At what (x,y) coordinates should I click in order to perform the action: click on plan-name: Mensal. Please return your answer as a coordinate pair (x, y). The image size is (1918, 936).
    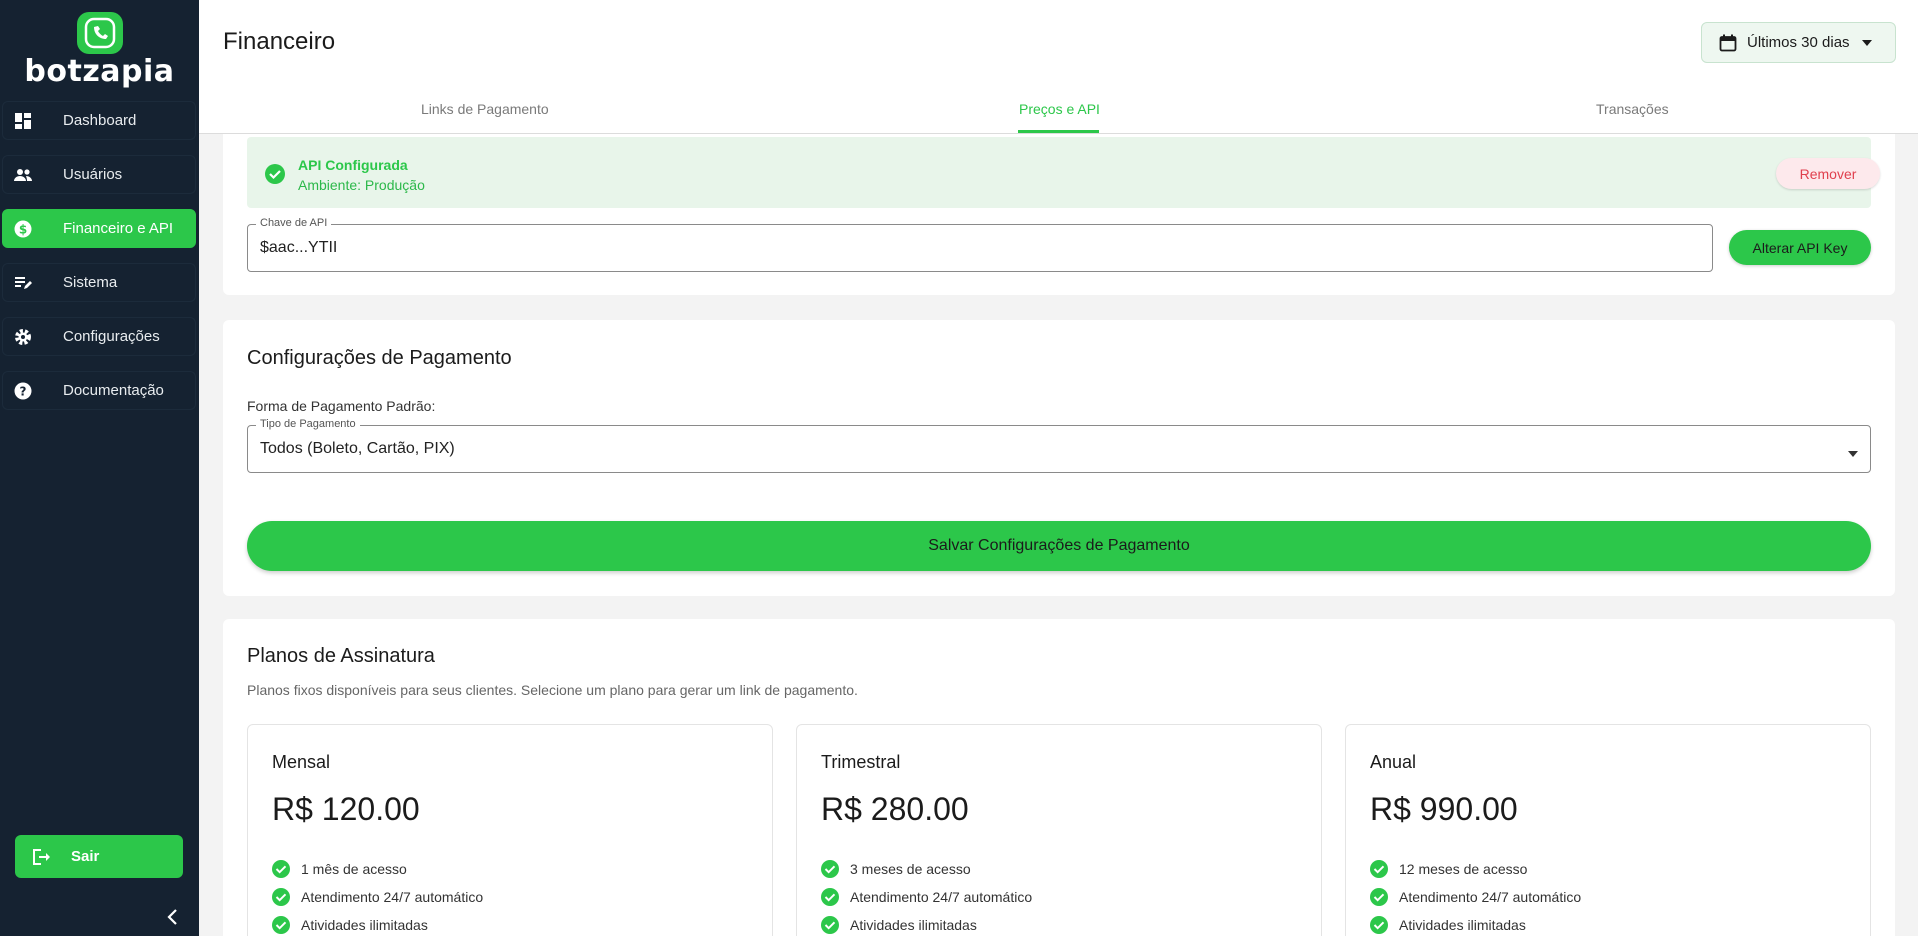
    Looking at the image, I should click on (301, 762).